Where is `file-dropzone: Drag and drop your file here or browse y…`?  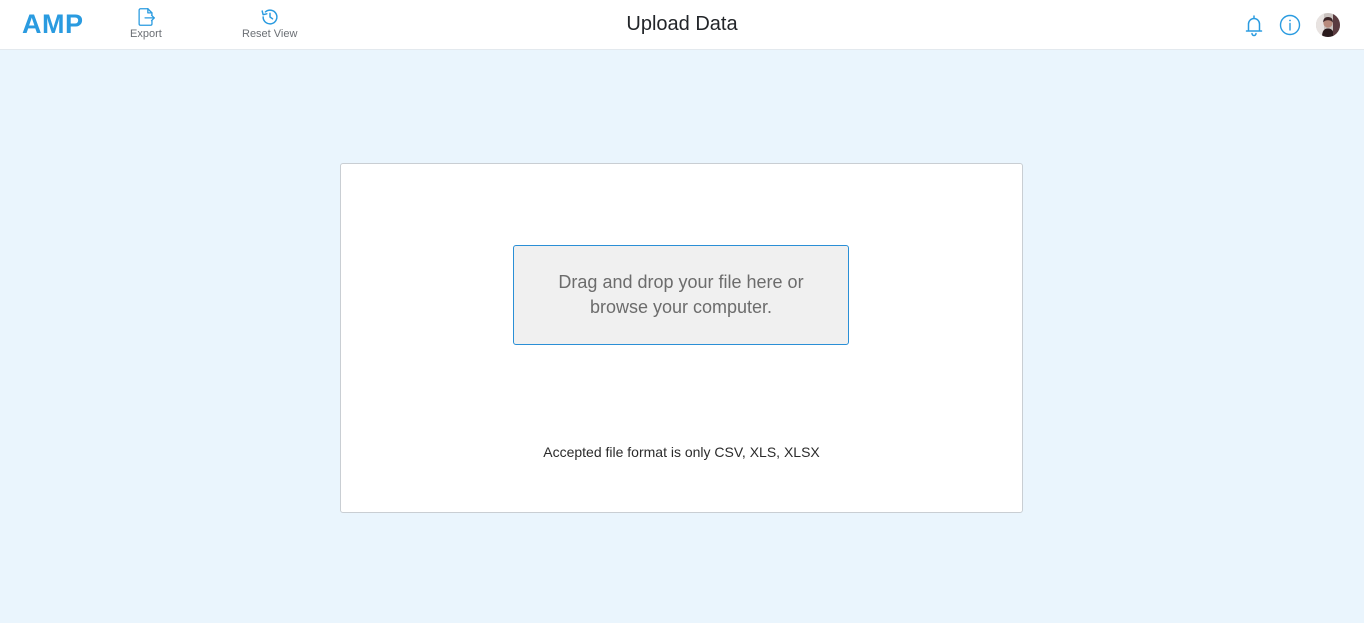 file-dropzone: Drag and drop your file here or browse y… is located at coordinates (681, 295).